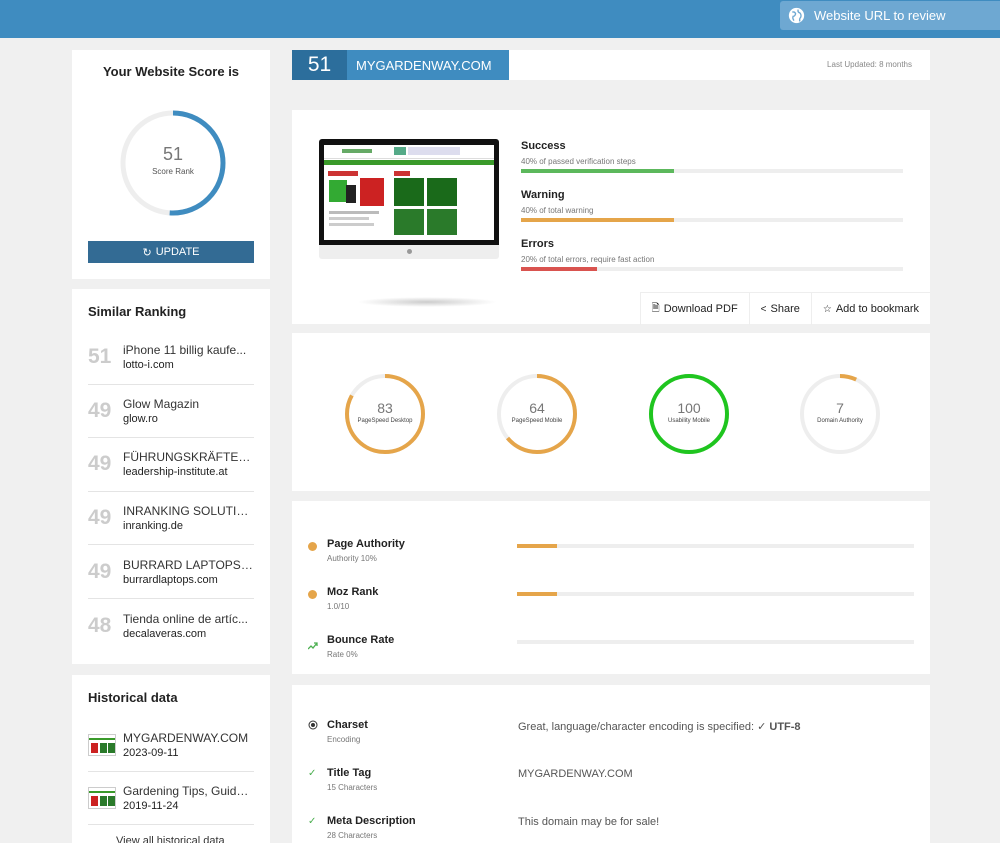  Describe the element at coordinates (313, 725) in the screenshot. I see `radio-icon` at that location.